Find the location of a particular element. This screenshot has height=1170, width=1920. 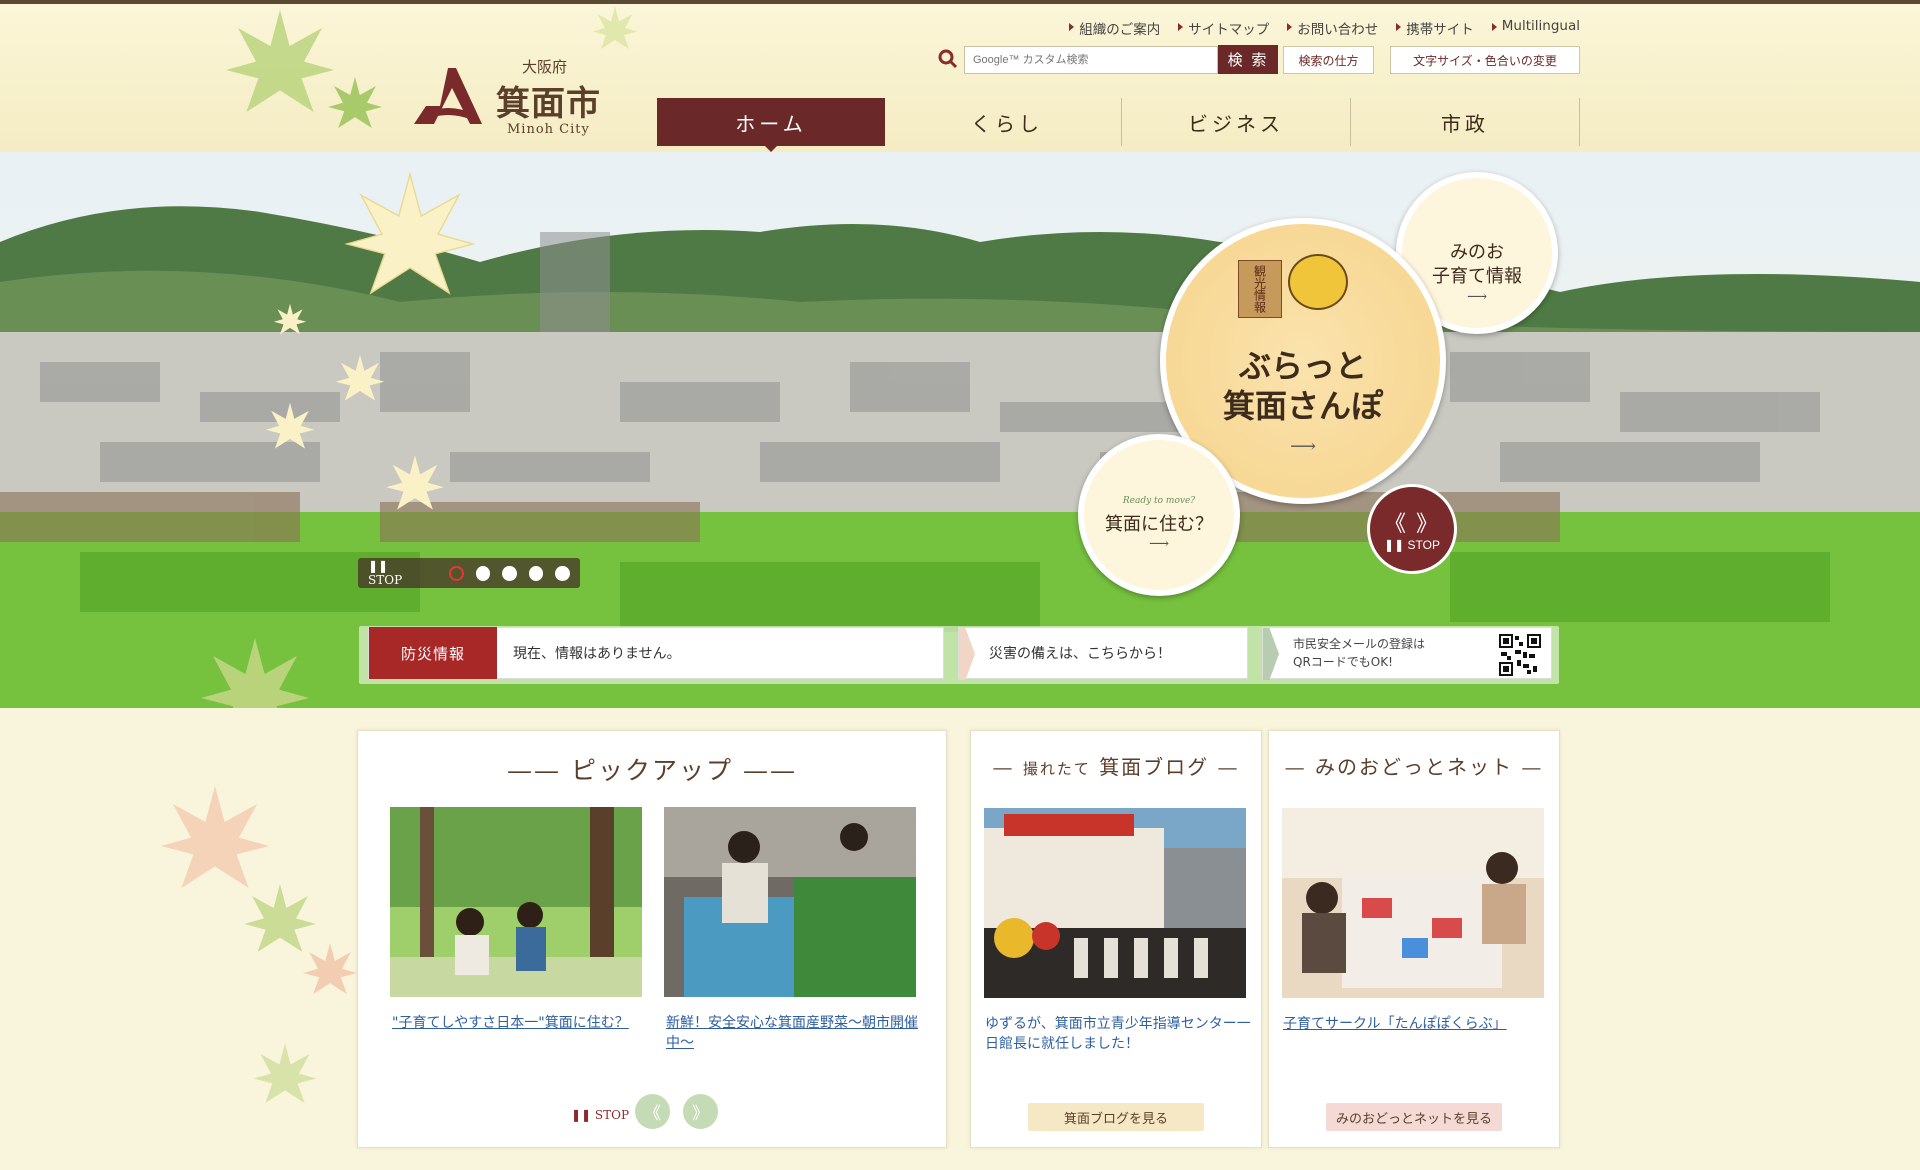

city-emblem-icon is located at coordinates (448, 97).